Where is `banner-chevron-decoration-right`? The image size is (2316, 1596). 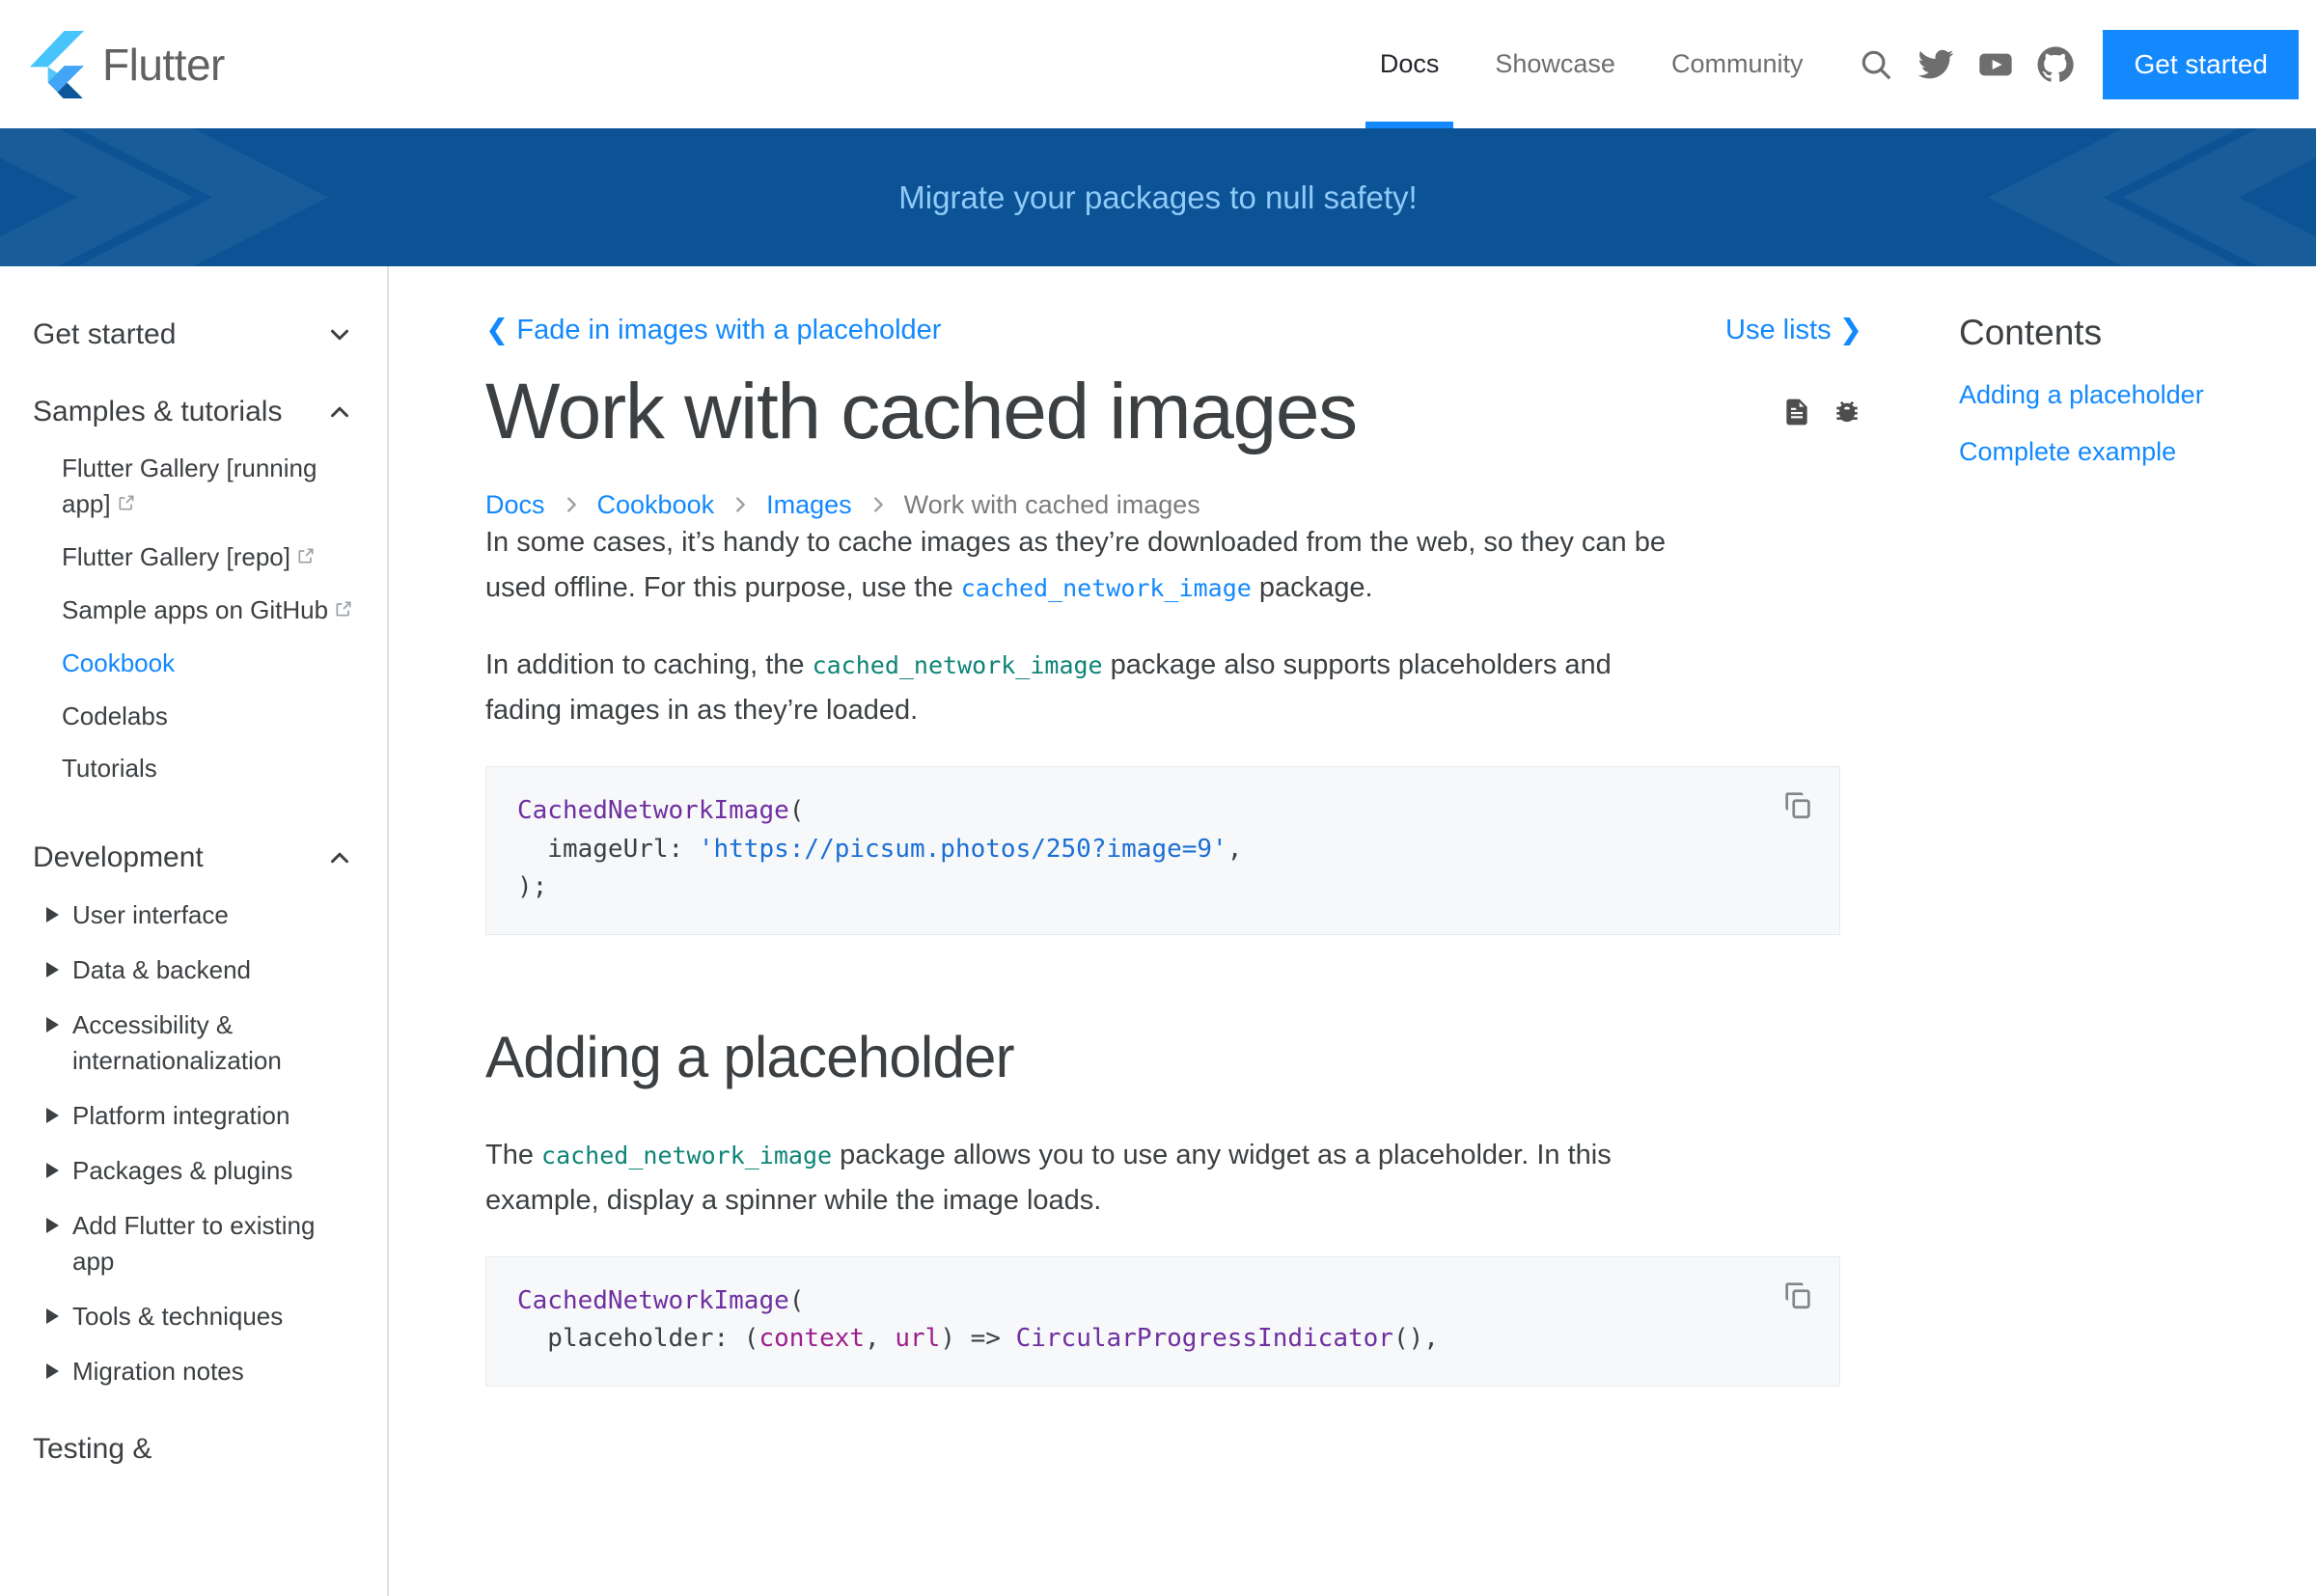 banner-chevron-decoration-right is located at coordinates (2152, 197).